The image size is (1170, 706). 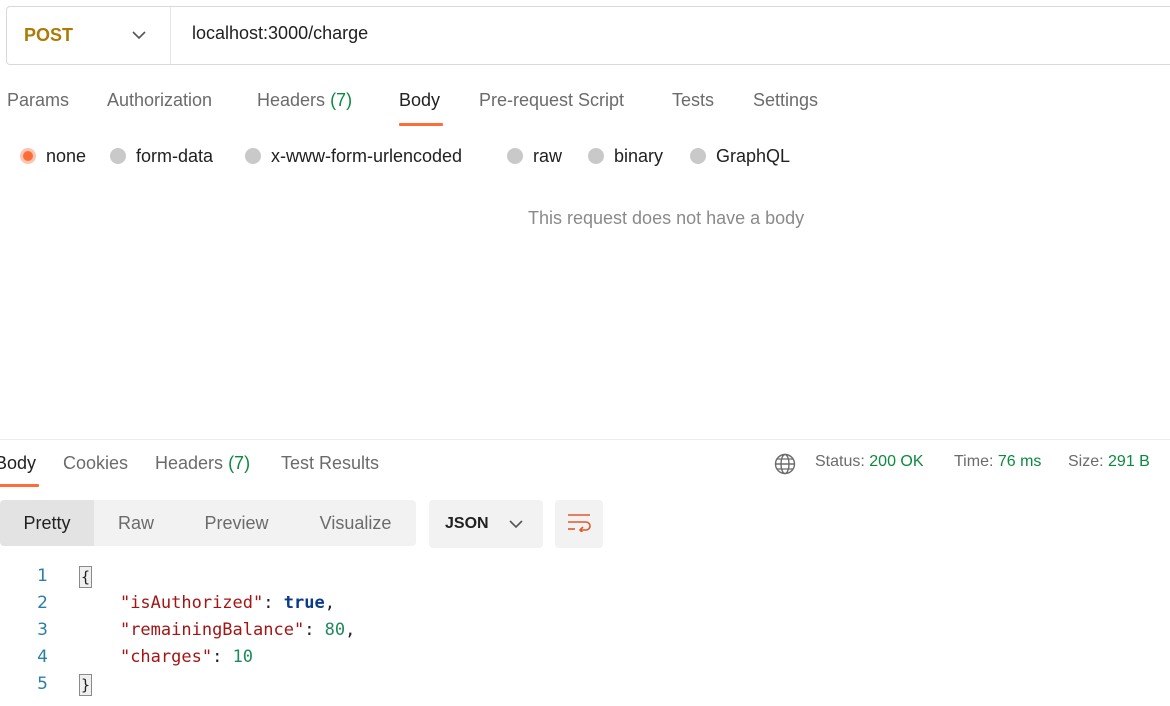 I want to click on response-time: Time: 76 ms, so click(x=997, y=462).